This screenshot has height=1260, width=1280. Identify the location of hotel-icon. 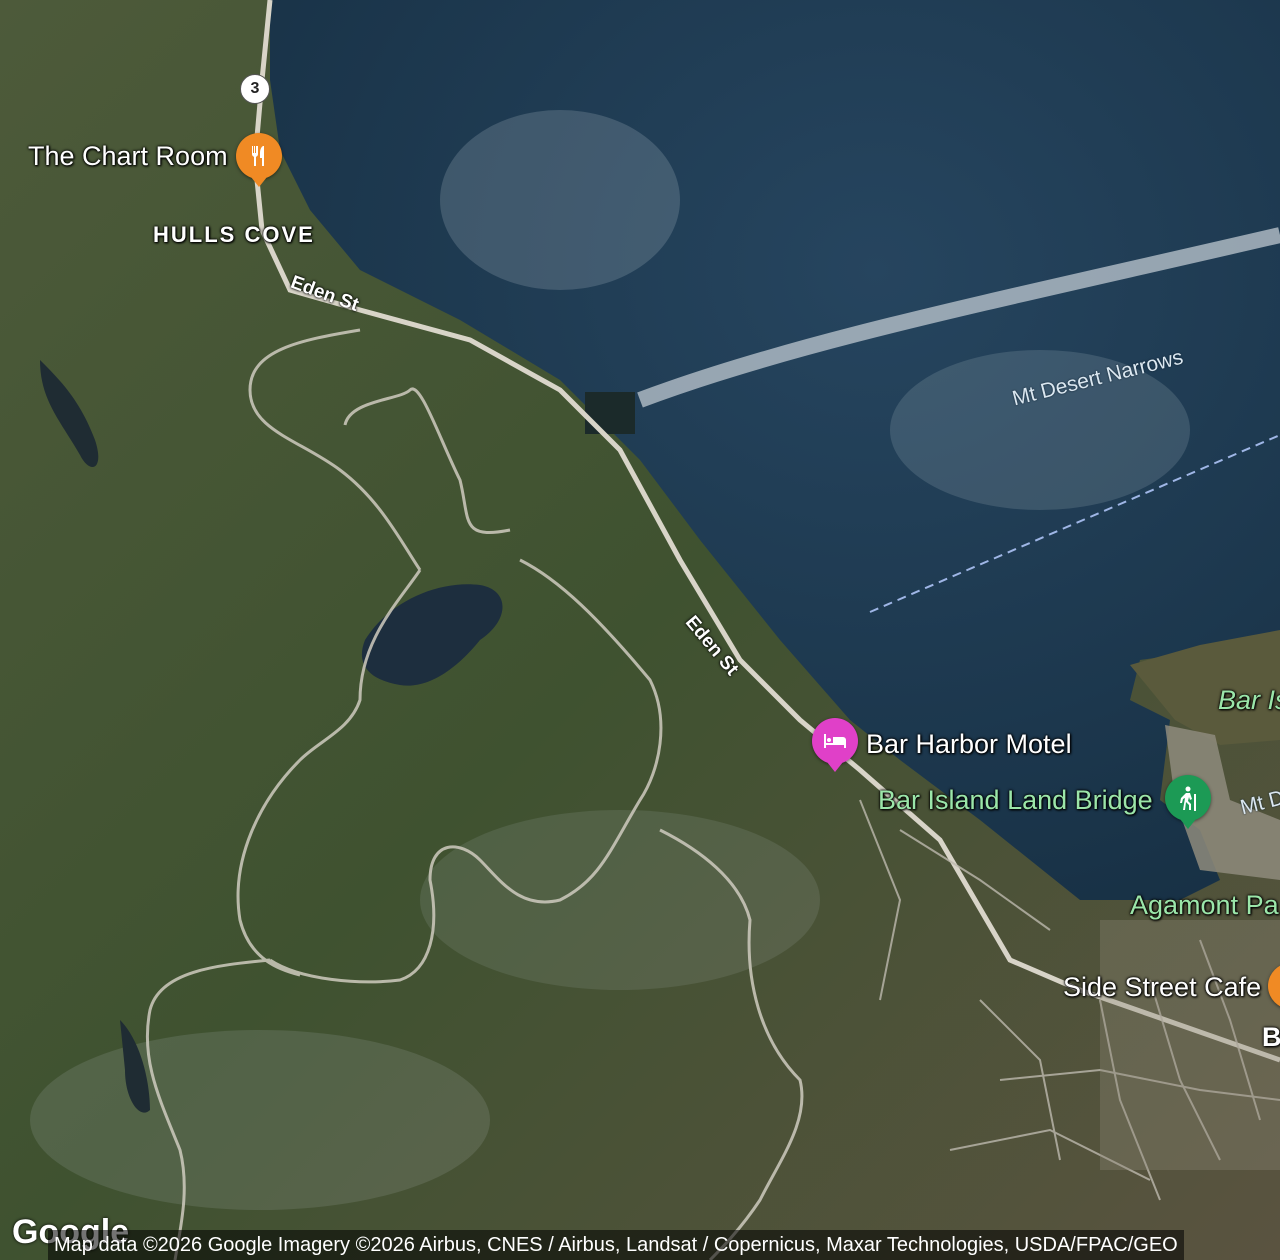
(835, 741).